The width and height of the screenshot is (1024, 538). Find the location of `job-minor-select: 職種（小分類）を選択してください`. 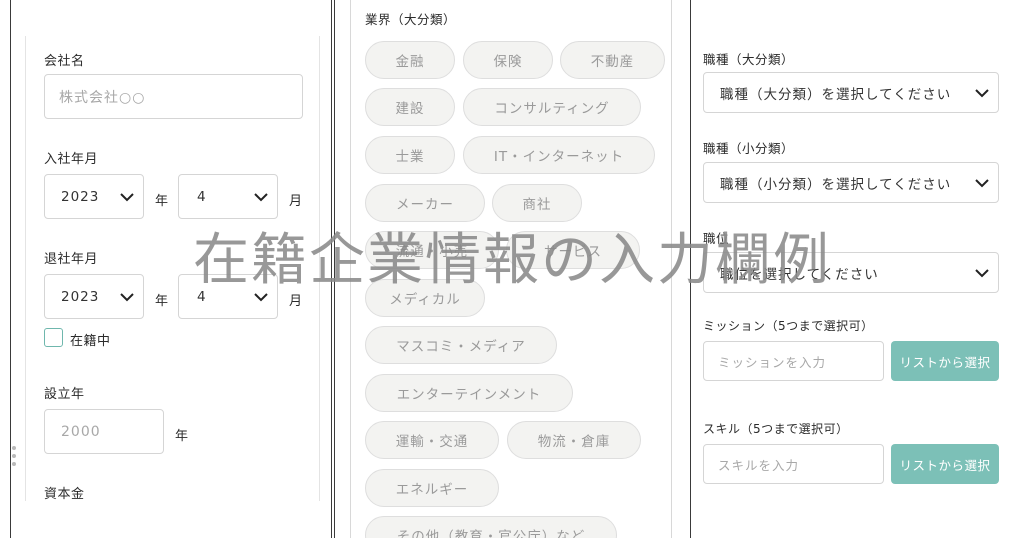

job-minor-select: 職種（小分類）を選択してください is located at coordinates (851, 182).